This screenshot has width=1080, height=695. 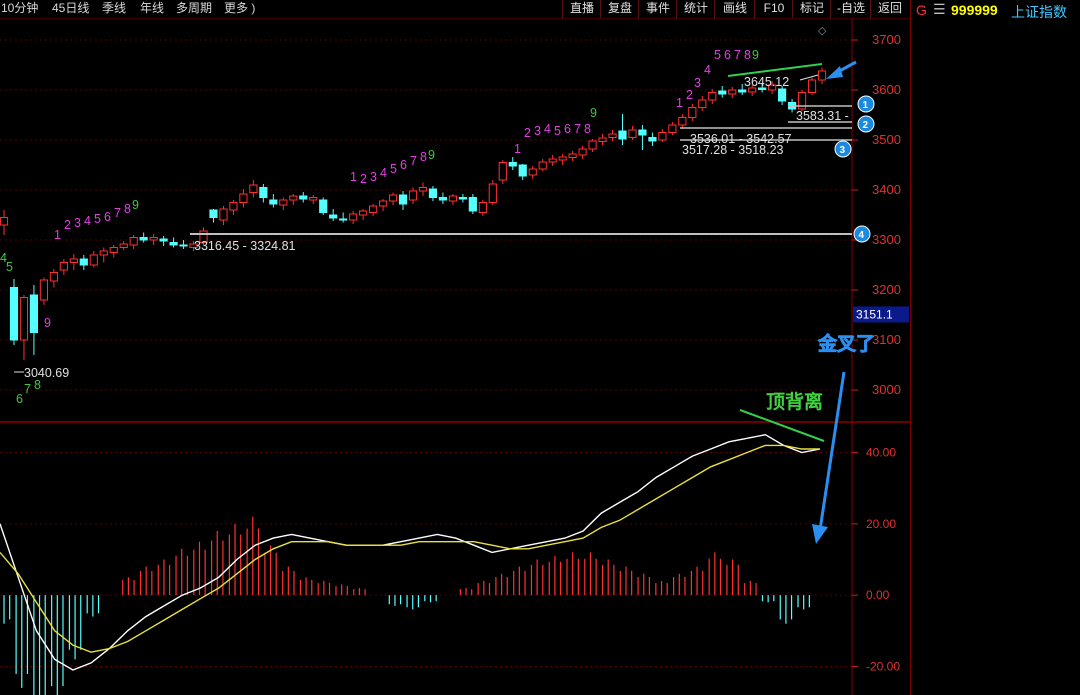 I want to click on price-tick-label: 3400, so click(x=886, y=189).